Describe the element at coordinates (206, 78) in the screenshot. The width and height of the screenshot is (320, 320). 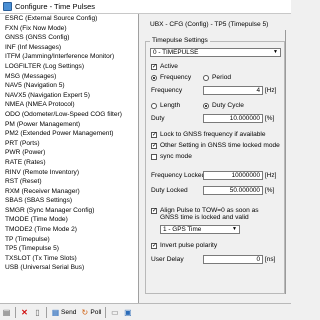
I see `period-radio` at that location.